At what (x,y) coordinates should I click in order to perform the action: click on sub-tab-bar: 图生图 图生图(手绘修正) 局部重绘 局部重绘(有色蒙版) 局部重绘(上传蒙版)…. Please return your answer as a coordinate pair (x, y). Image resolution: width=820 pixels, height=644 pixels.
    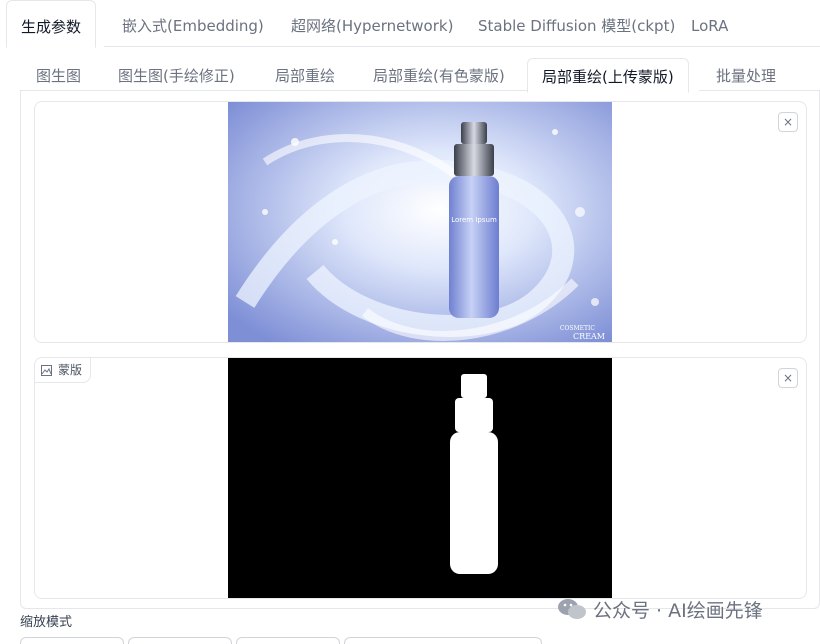
    Looking at the image, I should click on (410, 75).